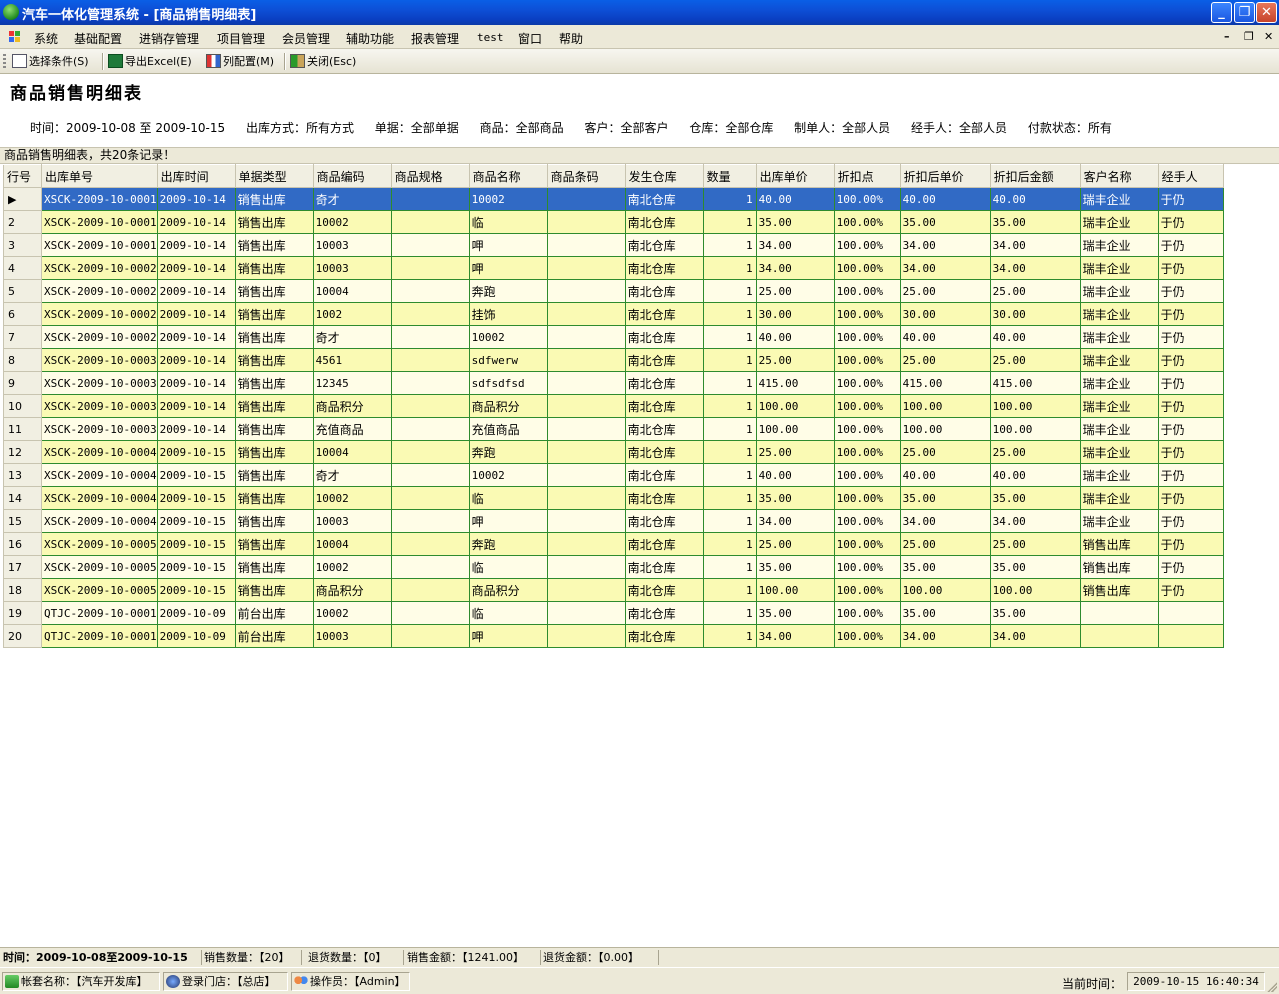  What do you see at coordinates (795, 337) in the screenshot?
I see `cell-unit-price: 40.00` at bounding box center [795, 337].